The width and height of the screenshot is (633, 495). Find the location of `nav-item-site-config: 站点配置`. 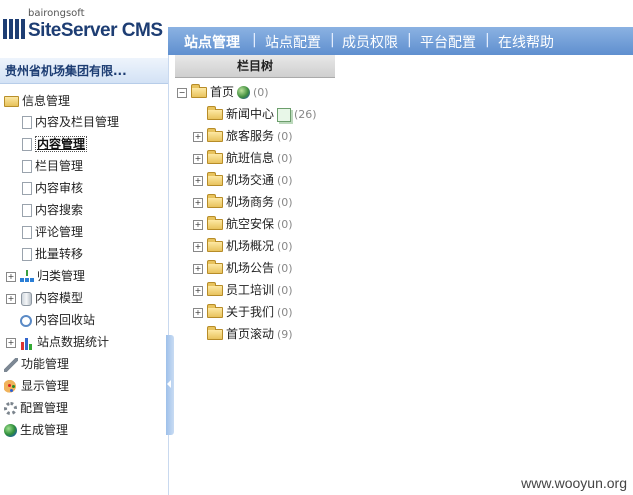

nav-item-site-config: 站点配置 is located at coordinates (293, 42).